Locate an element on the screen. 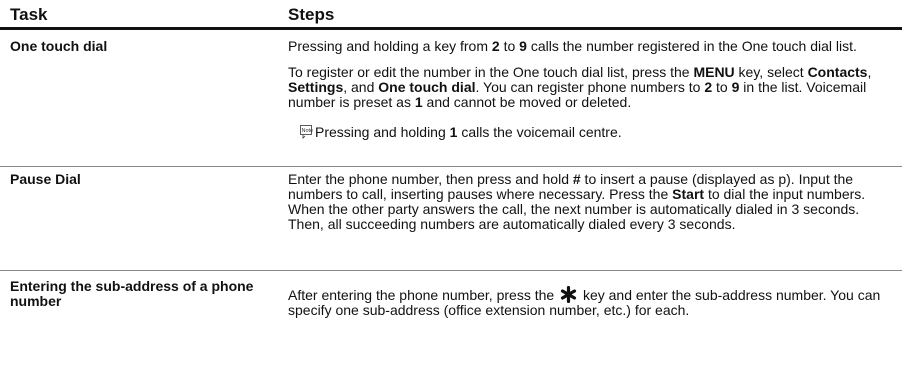 The image size is (910, 368). task-one-touch-dial: One touch dial is located at coordinates (59, 46).